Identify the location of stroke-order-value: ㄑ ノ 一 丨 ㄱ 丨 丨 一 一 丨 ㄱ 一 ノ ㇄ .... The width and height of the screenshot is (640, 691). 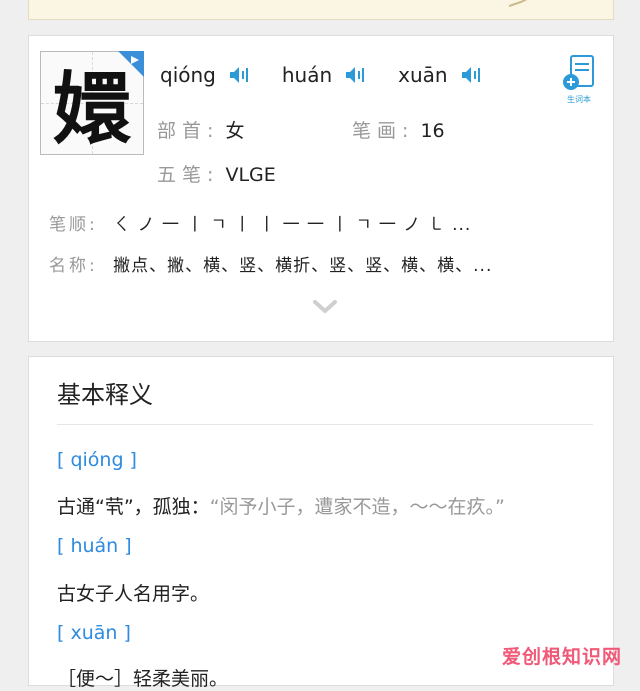
(292, 225).